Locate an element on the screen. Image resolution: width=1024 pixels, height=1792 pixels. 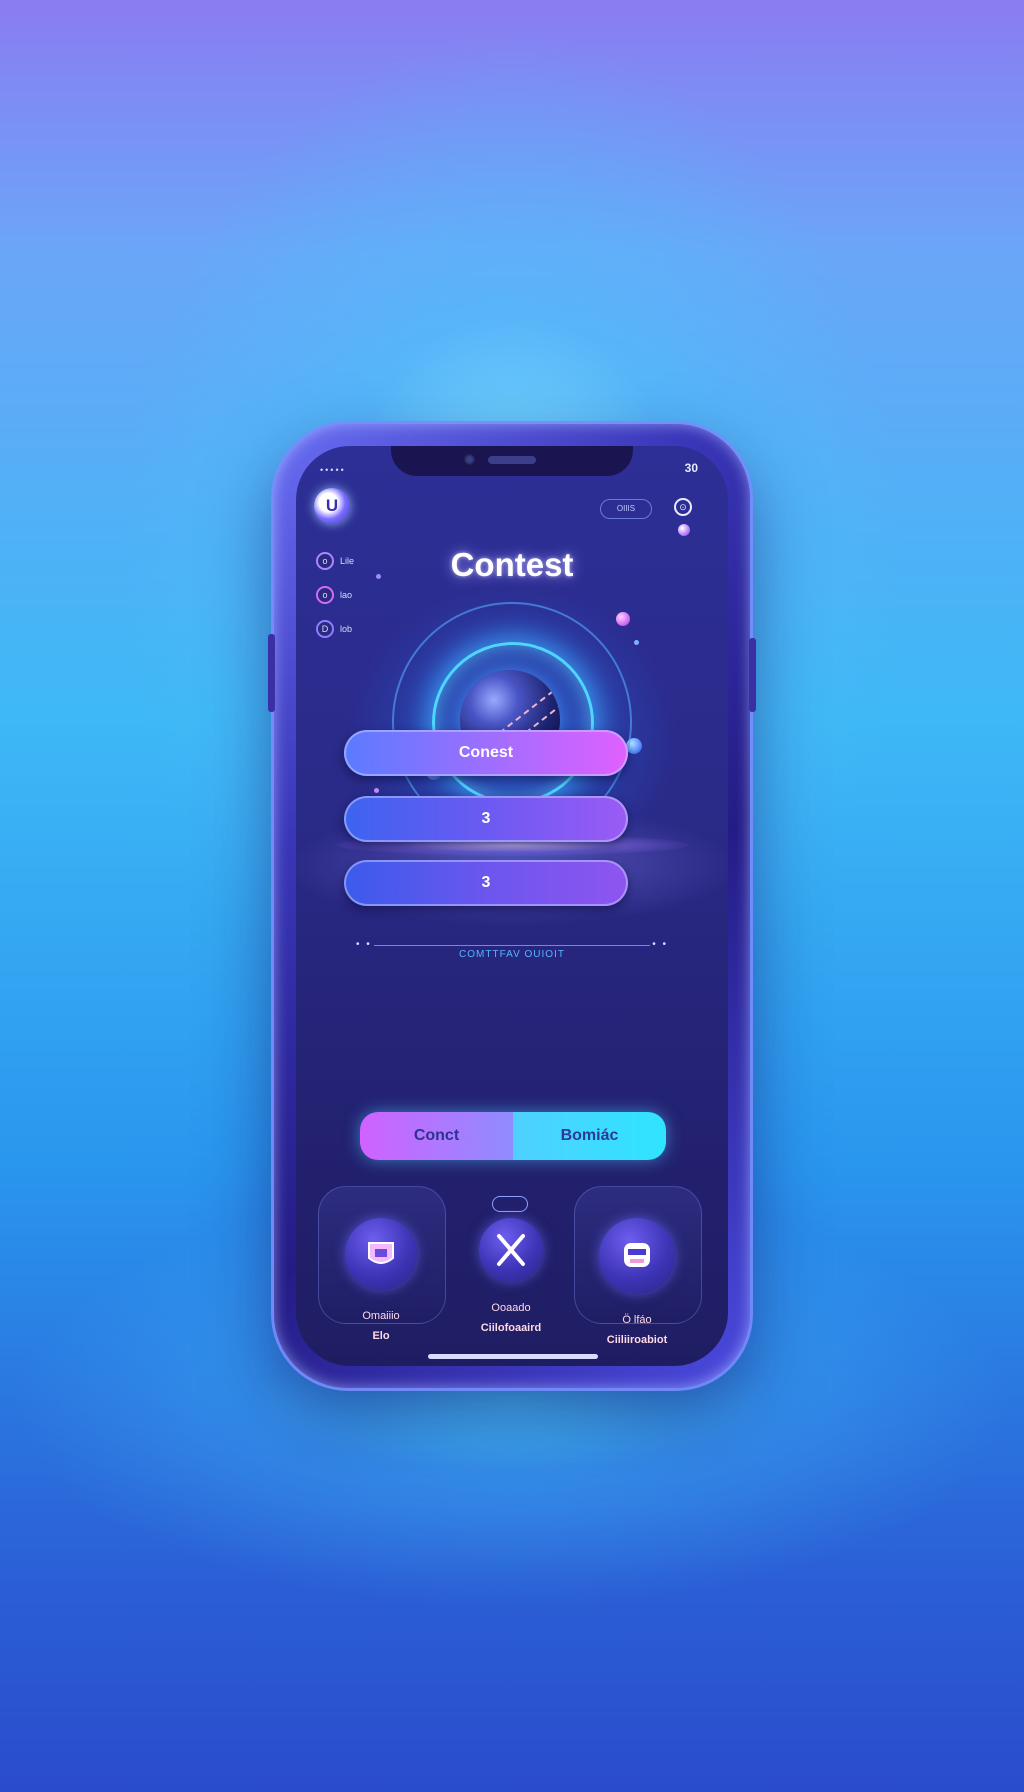
header-pill: OIIIS is located at coordinates (626, 509).